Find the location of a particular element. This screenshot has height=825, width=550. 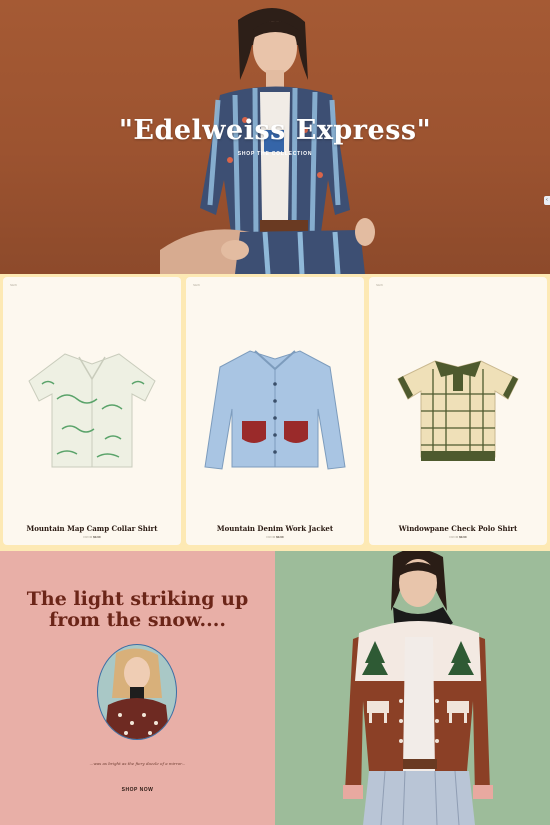

product-name: Mountain Map Camp Collar Shirt is located at coordinates (92, 528).